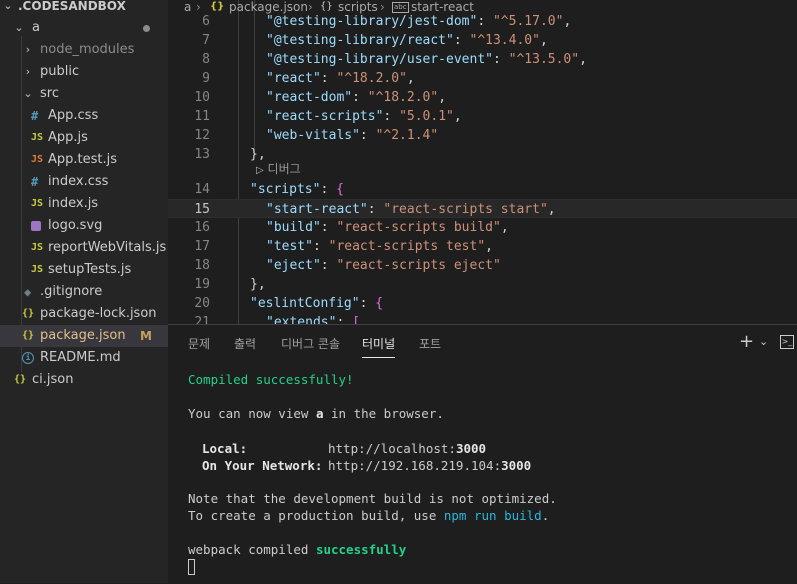  What do you see at coordinates (202, 116) in the screenshot?
I see `line-number: 11` at bounding box center [202, 116].